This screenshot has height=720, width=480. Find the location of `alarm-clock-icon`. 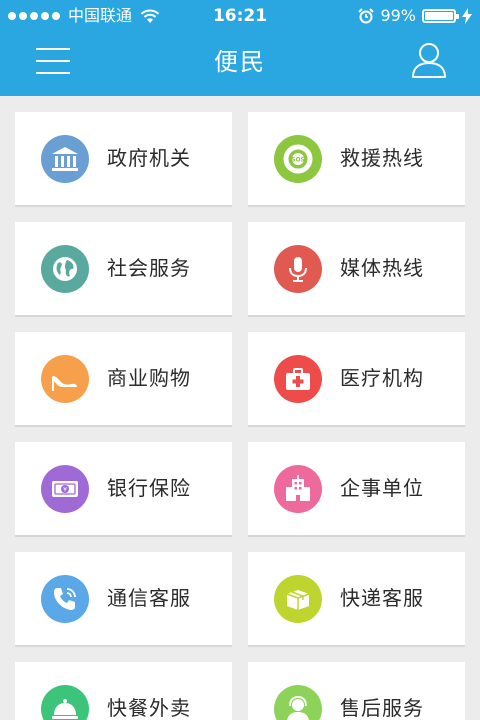

alarm-clock-icon is located at coordinates (366, 16).